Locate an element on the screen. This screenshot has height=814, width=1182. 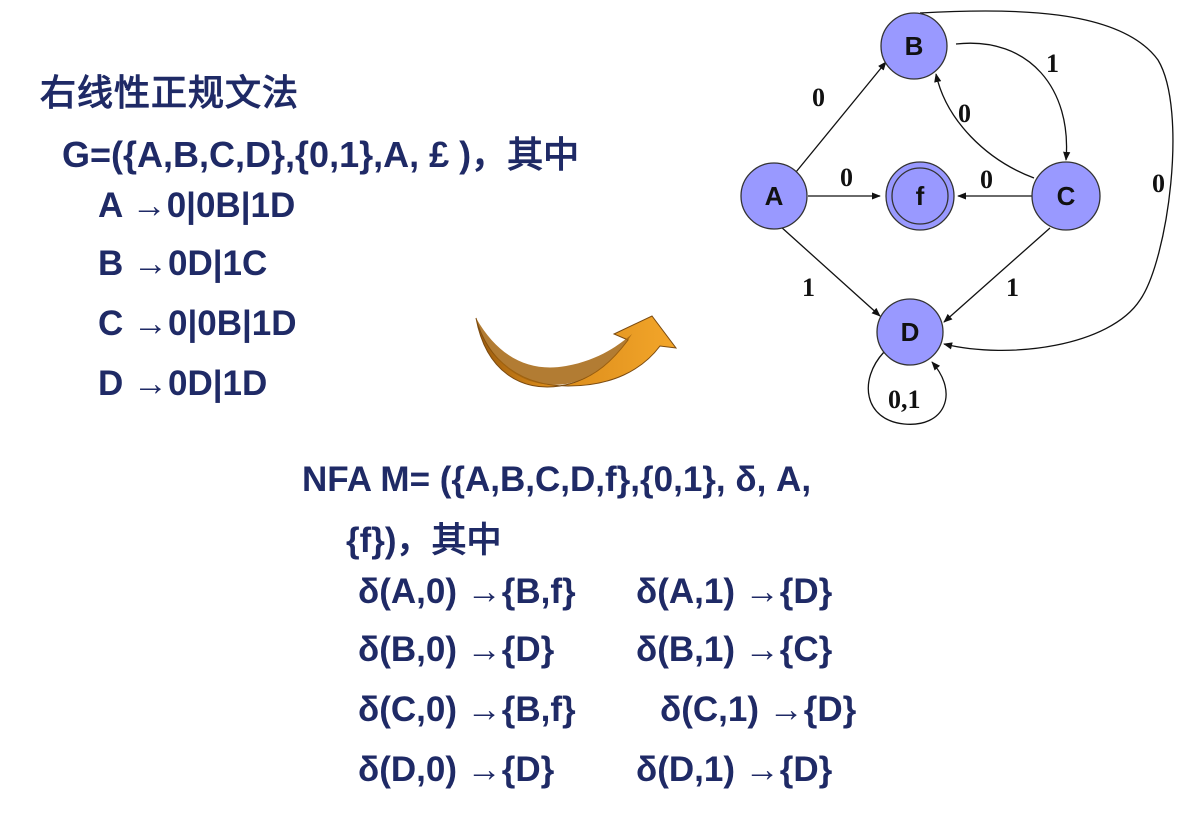
label-c-b: 0 is located at coordinates (964, 113).